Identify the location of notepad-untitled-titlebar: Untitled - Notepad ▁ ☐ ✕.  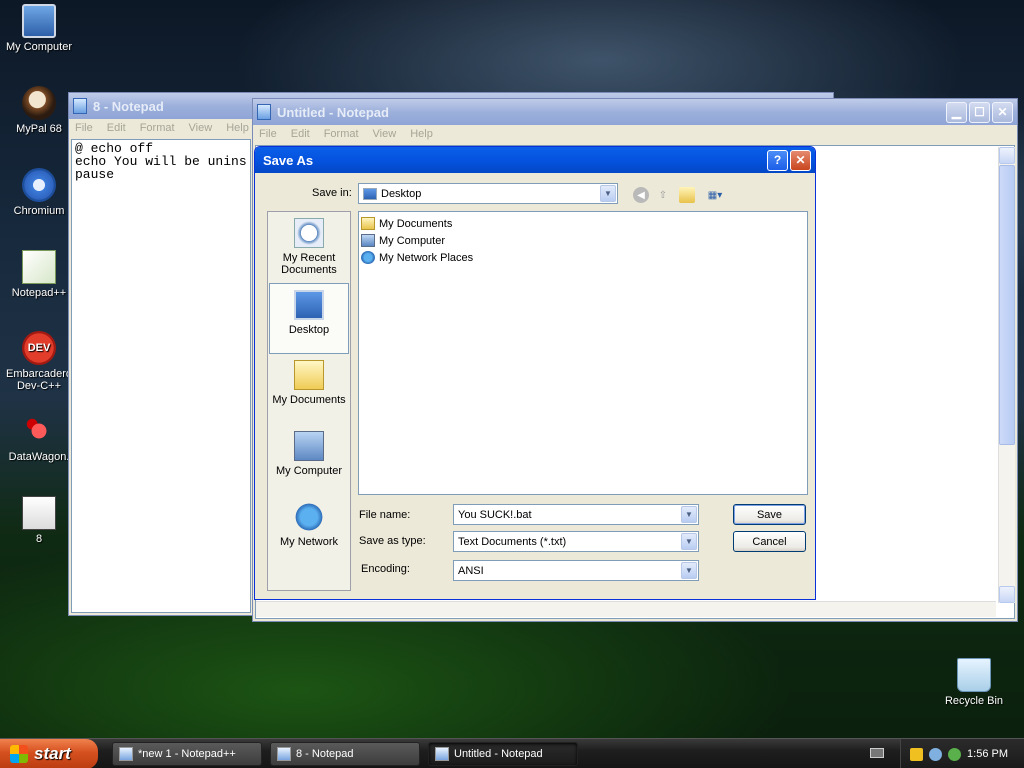
(635, 112).